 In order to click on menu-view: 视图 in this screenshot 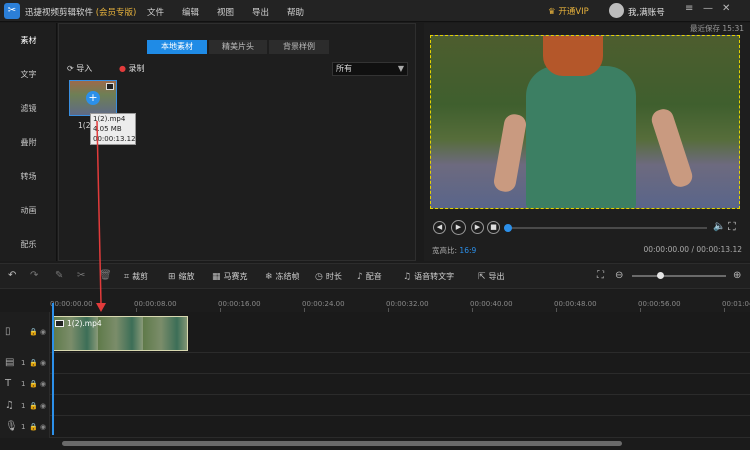, I will do `click(225, 12)`.